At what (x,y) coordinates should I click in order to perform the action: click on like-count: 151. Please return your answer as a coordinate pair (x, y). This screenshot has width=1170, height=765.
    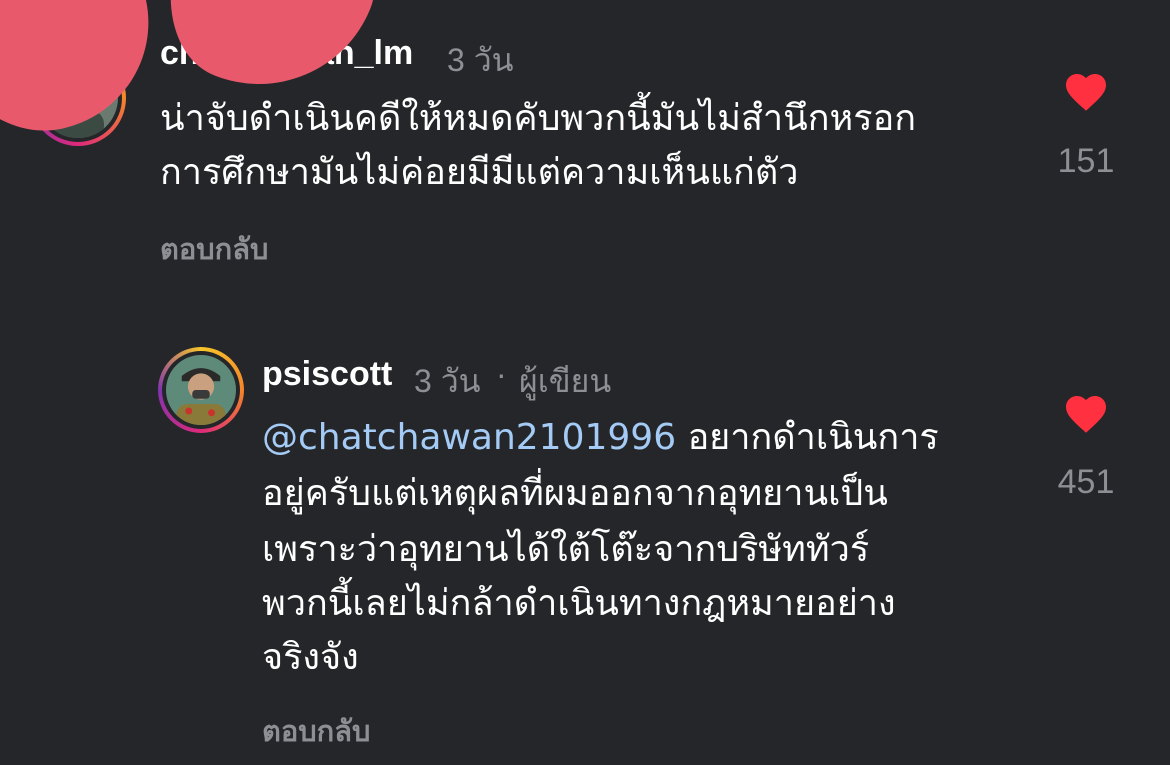
    Looking at the image, I should click on (1086, 161).